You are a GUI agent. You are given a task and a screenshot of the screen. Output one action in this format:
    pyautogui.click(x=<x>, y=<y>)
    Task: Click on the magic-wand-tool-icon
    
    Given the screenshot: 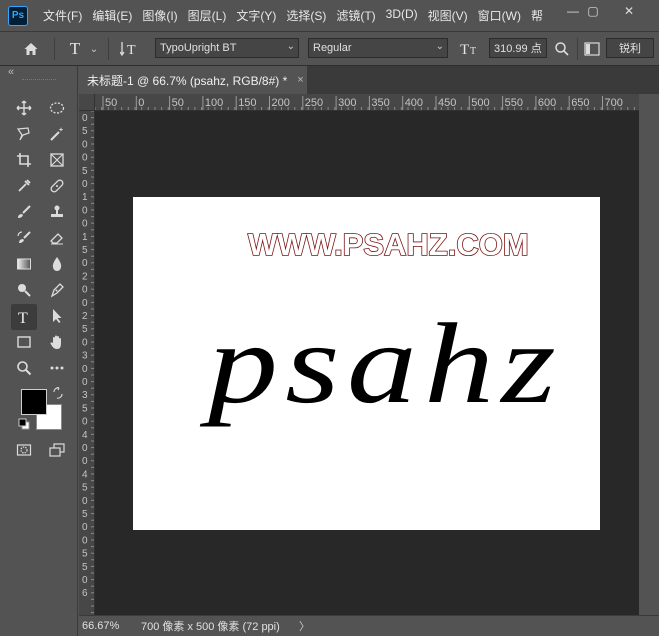 What is the action you would take?
    pyautogui.click(x=57, y=134)
    